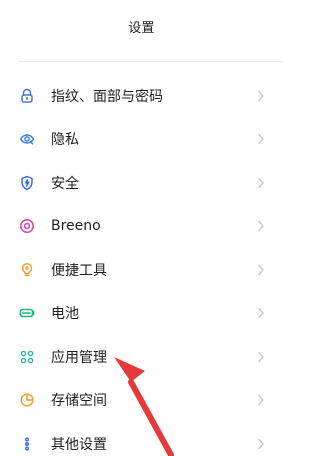 The width and height of the screenshot is (320, 456). What do you see at coordinates (141, 313) in the screenshot?
I see `settings-item-battery: 电池` at bounding box center [141, 313].